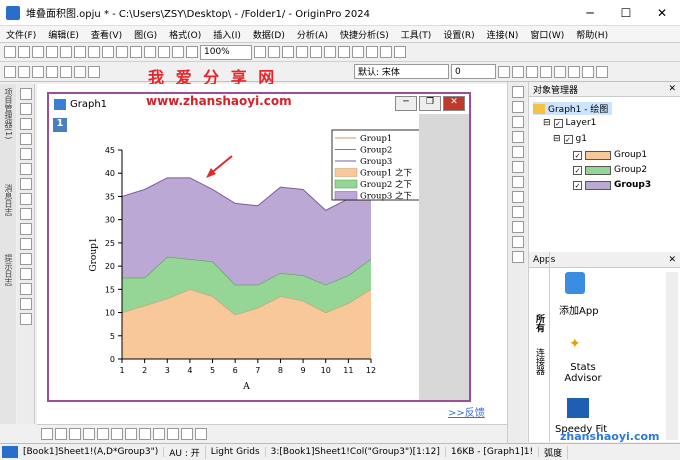 The width and height of the screenshot is (680, 460). Describe the element at coordinates (386, 52) in the screenshot. I see `snap-icon` at that location.